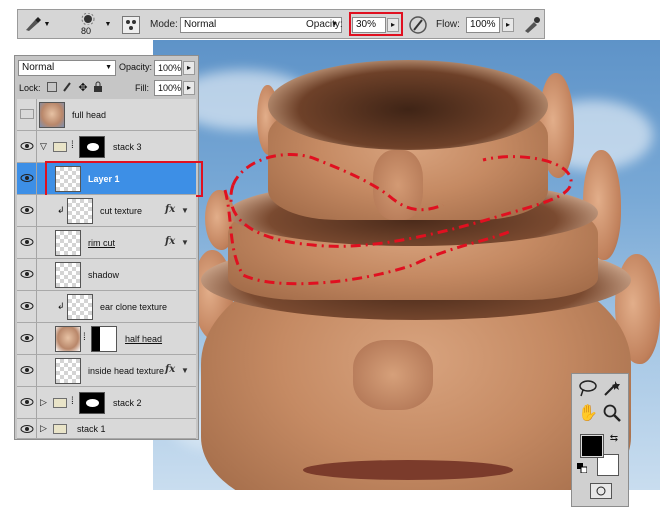  Describe the element at coordinates (106, 211) in the screenshot. I see `layer-row: ↲ cut texture fx ▼` at that location.